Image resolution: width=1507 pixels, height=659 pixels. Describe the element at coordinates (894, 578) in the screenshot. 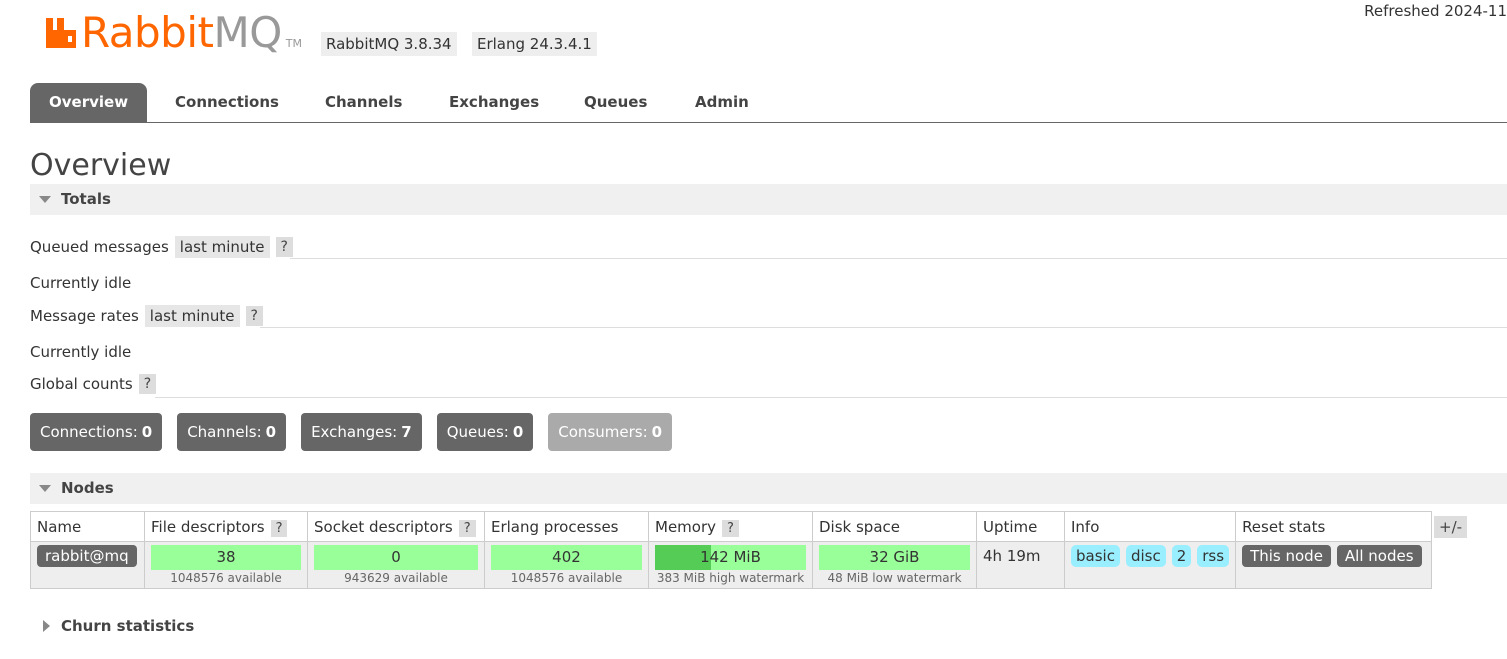

I see `disk-low-watermark: 48 MiB low watermark` at that location.